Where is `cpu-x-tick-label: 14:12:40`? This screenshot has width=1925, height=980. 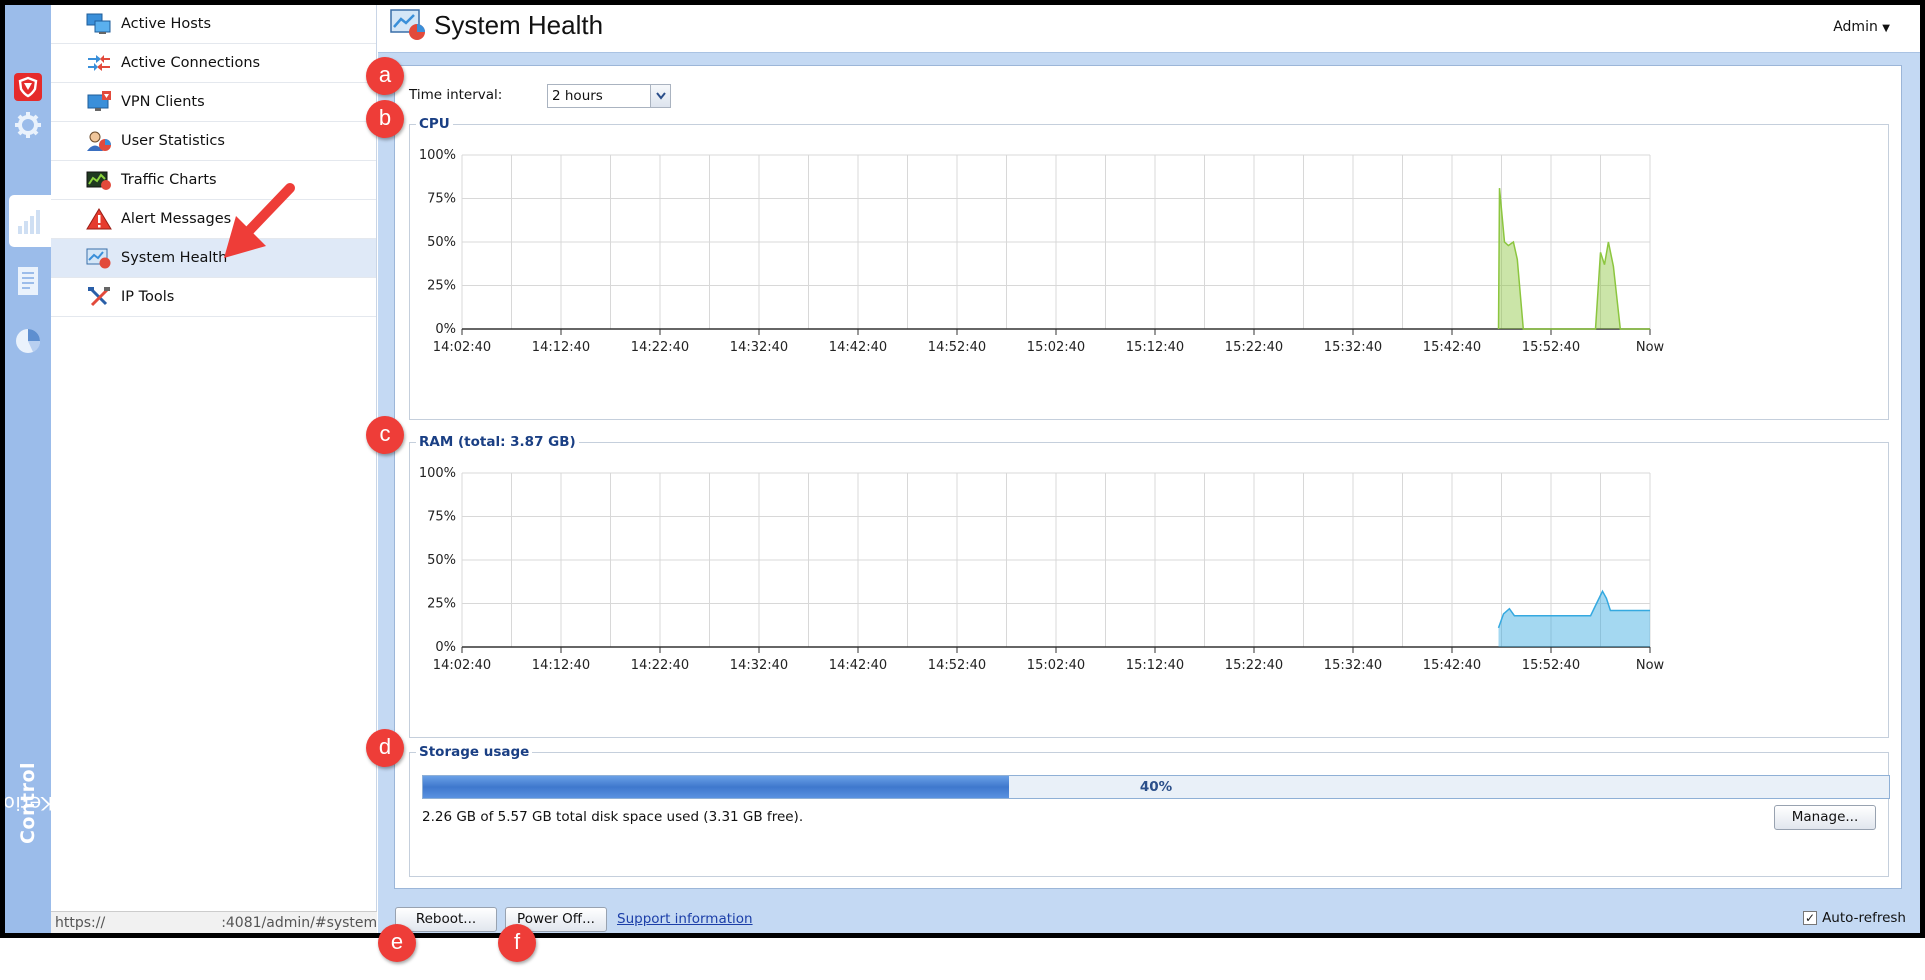
cpu-x-tick-label: 14:12:40 is located at coordinates (561, 347).